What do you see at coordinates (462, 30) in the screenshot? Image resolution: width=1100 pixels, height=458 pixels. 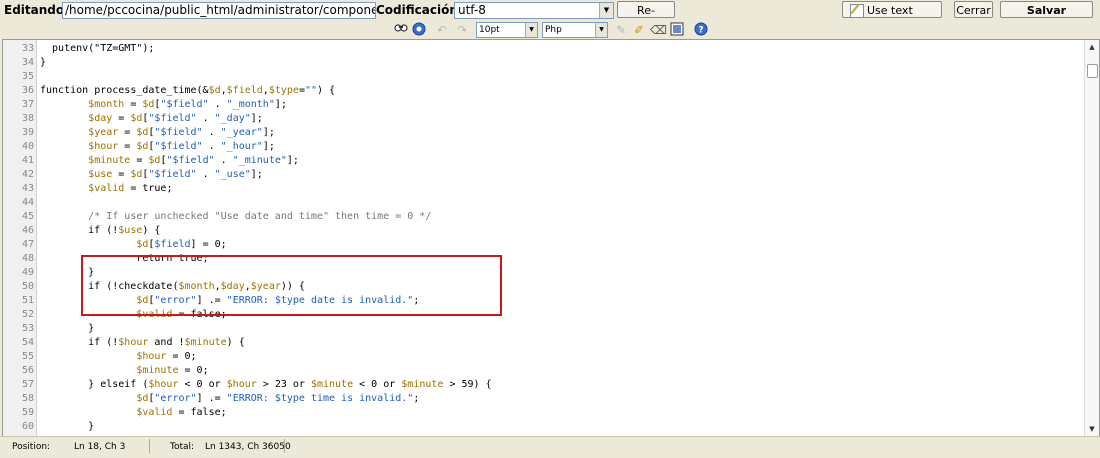 I see `redo-icon: ↷` at bounding box center [462, 30].